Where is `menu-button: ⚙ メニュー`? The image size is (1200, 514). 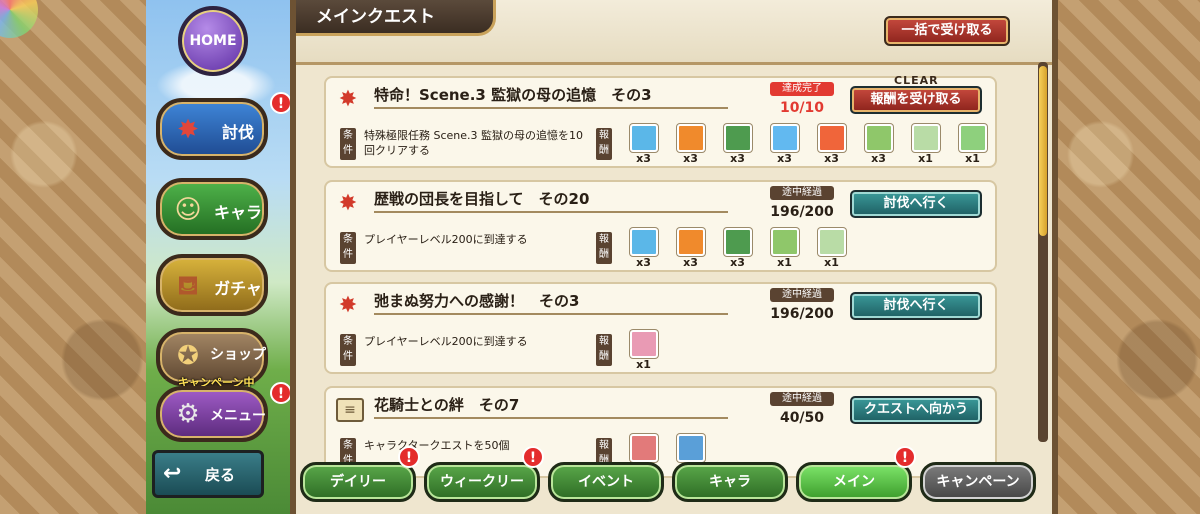
menu-button: ⚙ メニュー is located at coordinates (212, 414).